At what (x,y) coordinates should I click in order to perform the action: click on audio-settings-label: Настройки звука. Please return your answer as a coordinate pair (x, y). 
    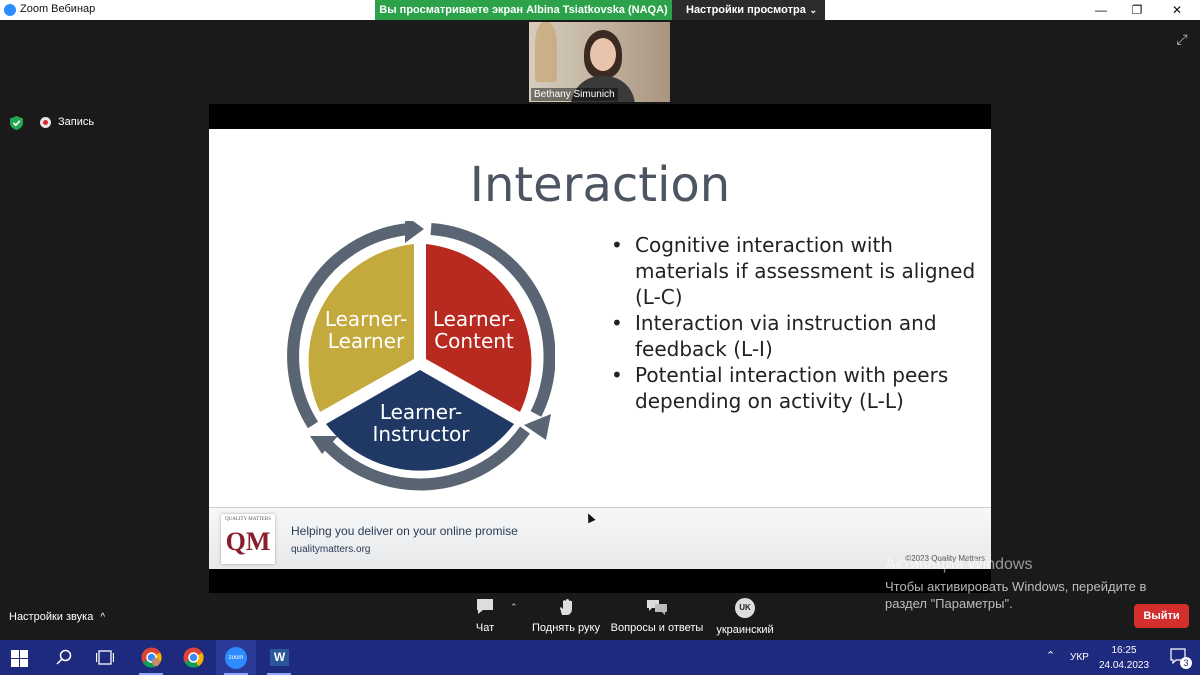
    Looking at the image, I should click on (51, 617).